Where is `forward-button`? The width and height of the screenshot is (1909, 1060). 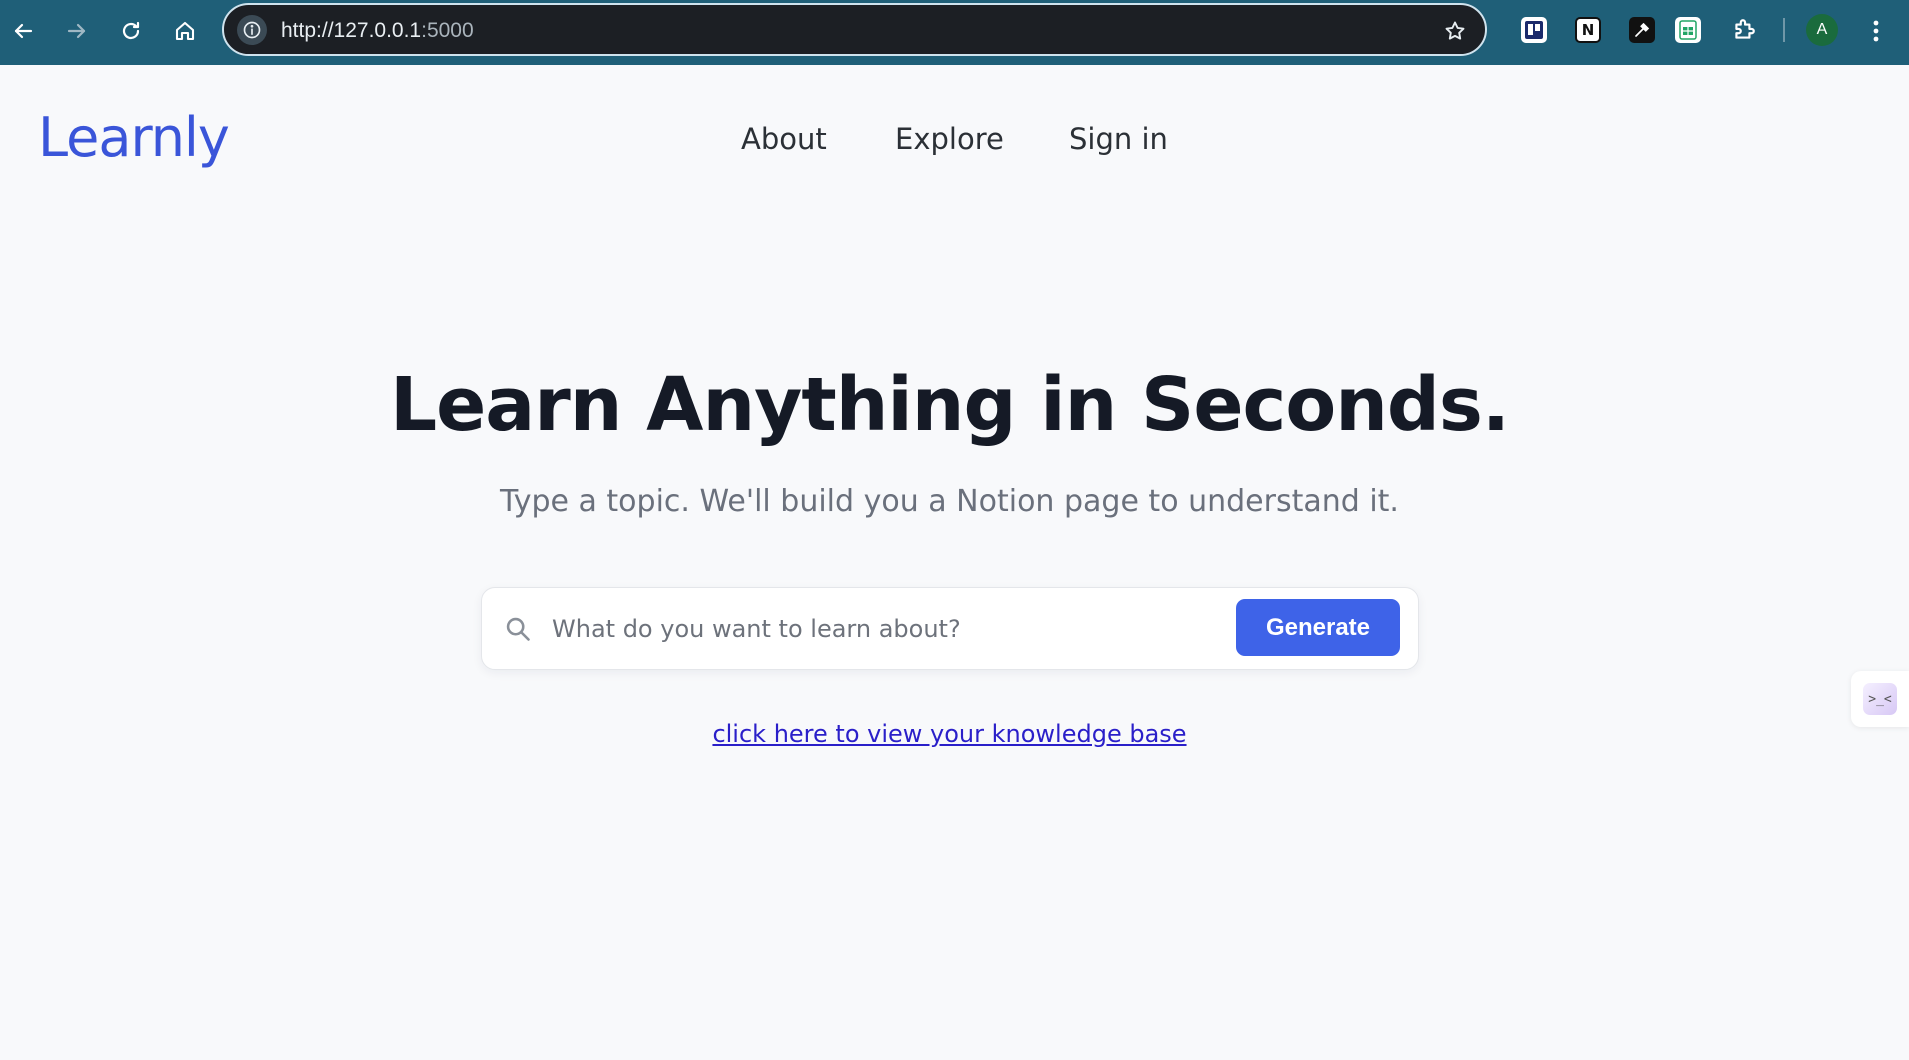 forward-button is located at coordinates (77, 31).